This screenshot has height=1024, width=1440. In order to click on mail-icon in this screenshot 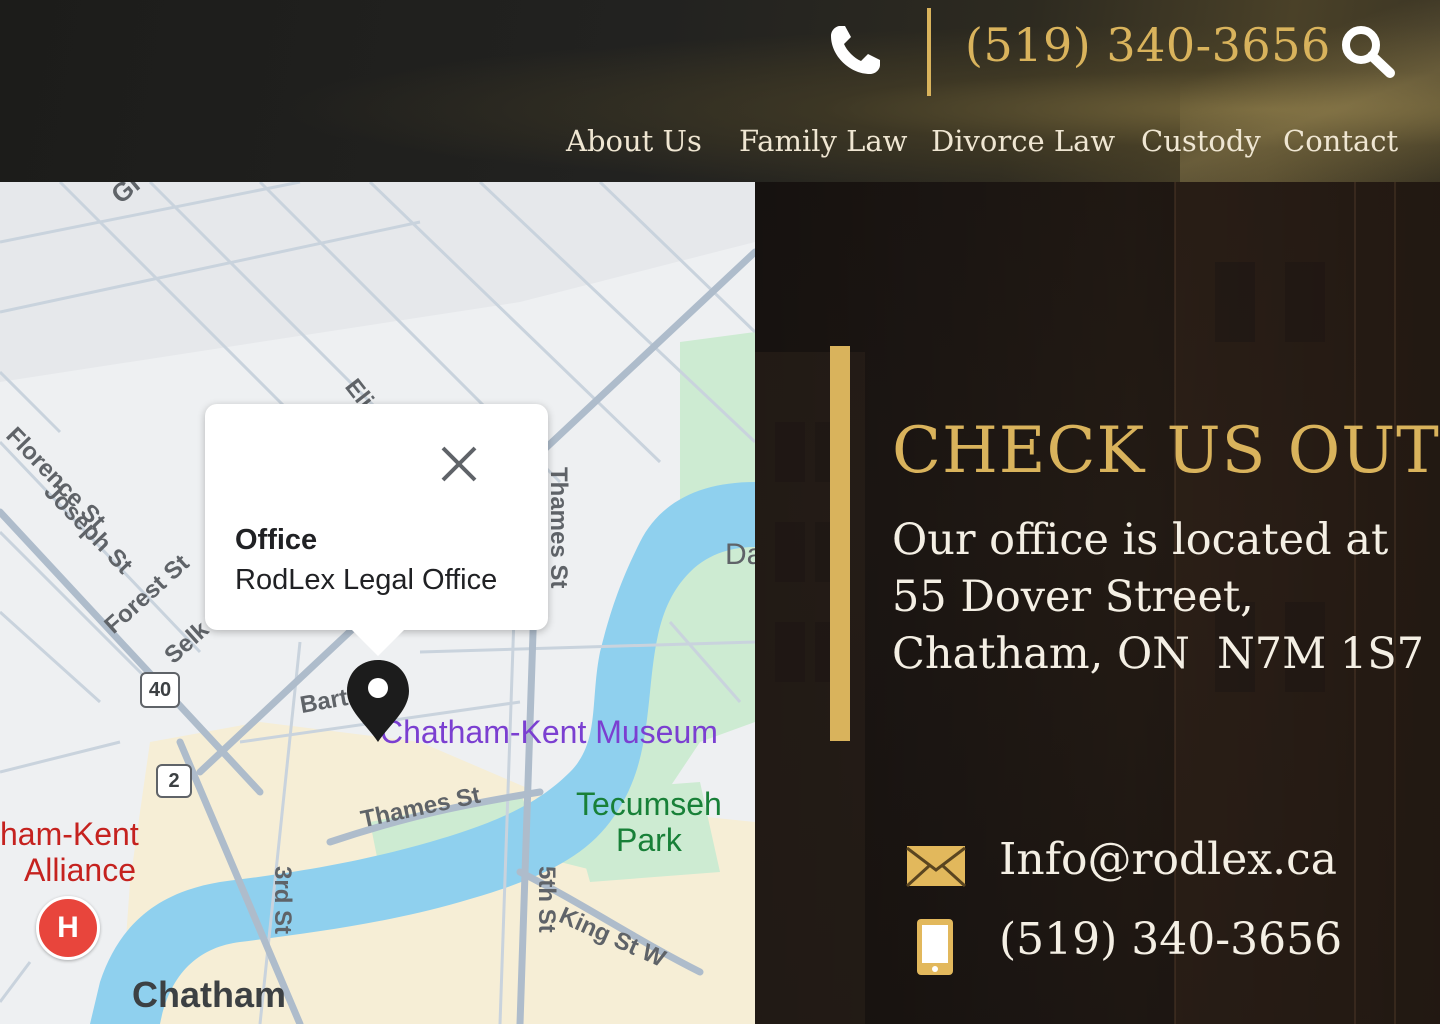, I will do `click(936, 867)`.